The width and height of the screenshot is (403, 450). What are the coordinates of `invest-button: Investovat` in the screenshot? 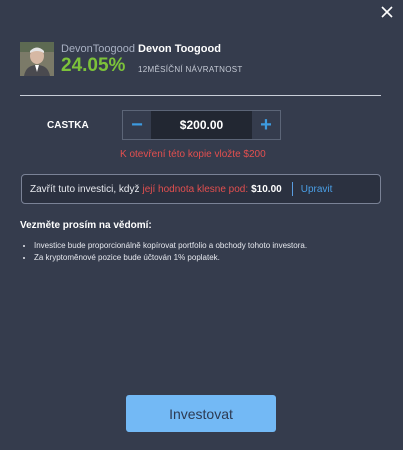 It's located at (201, 413).